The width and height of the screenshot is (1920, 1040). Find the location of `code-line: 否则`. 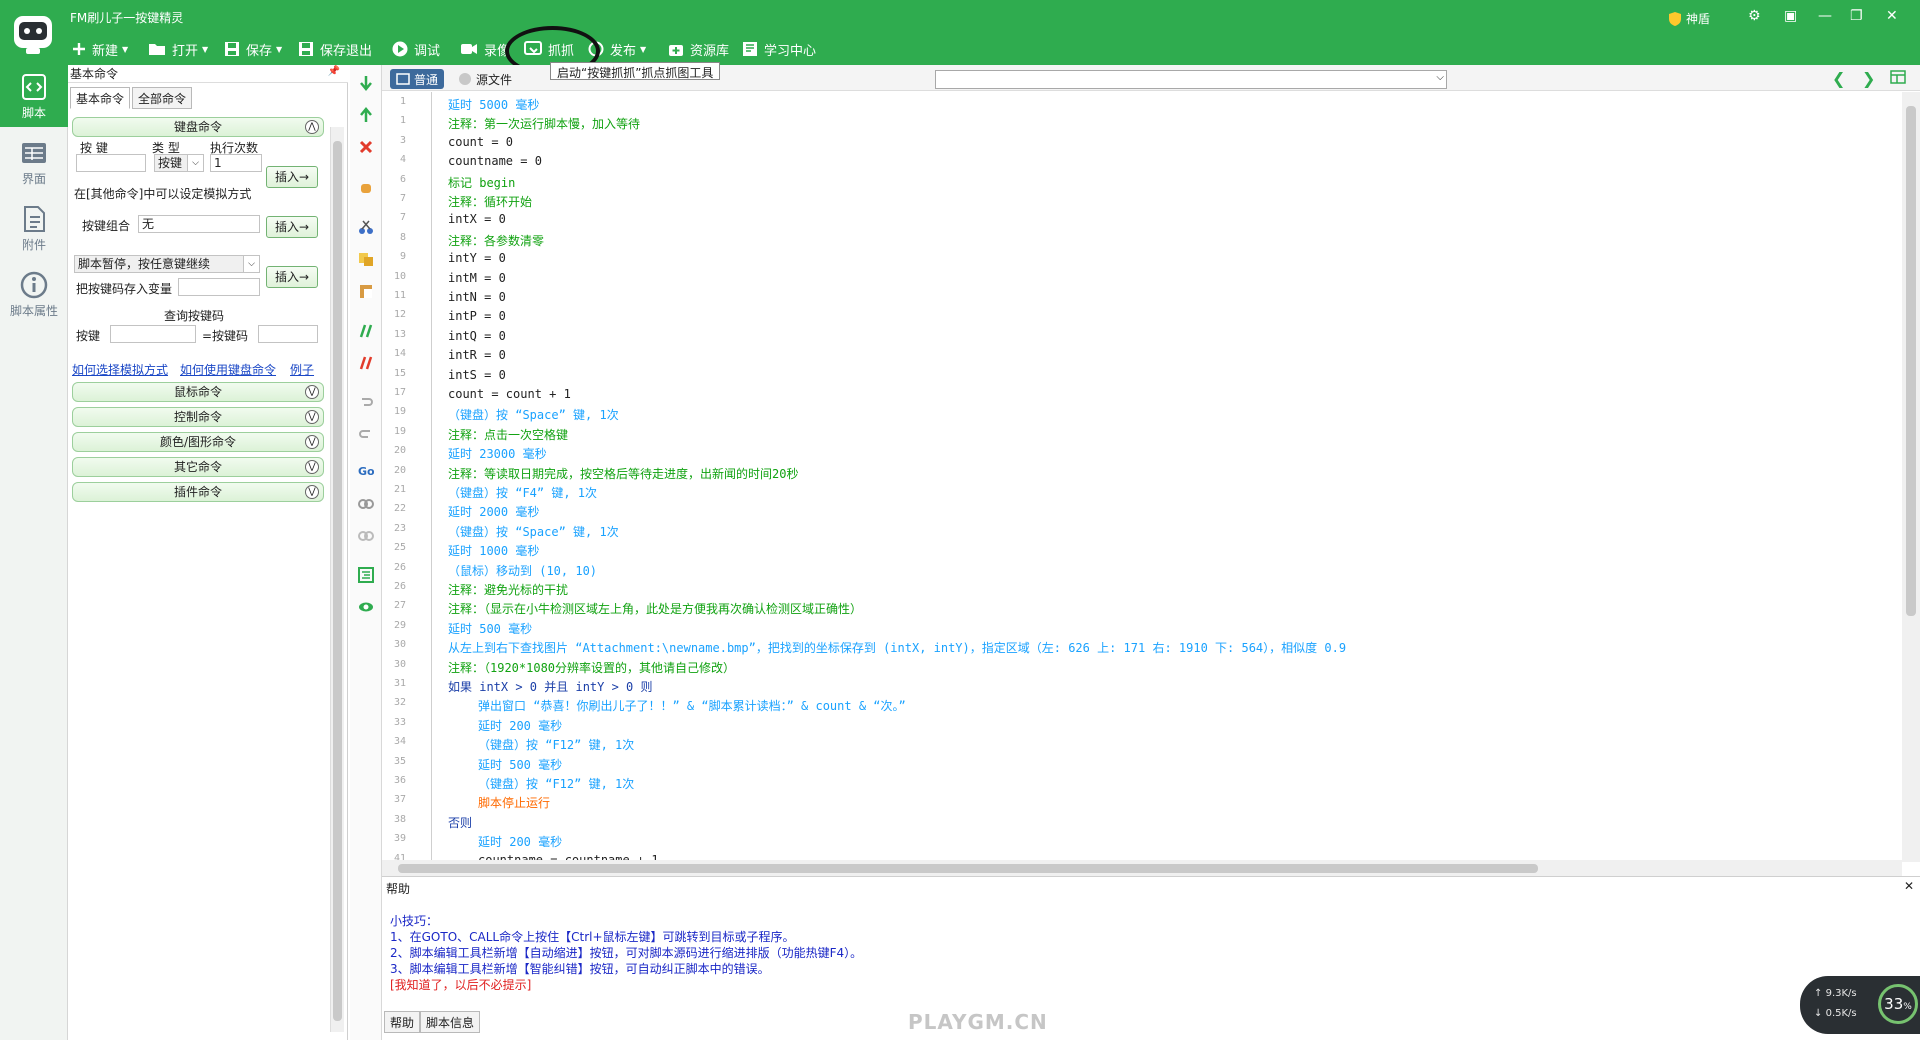

code-line: 否则 is located at coordinates (460, 822).